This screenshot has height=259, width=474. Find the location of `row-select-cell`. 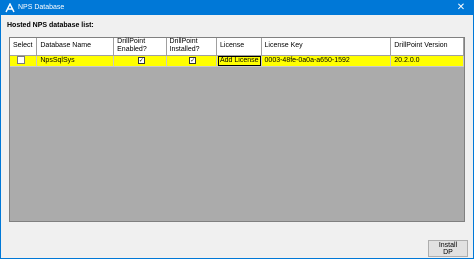

row-select-cell is located at coordinates (24, 61).